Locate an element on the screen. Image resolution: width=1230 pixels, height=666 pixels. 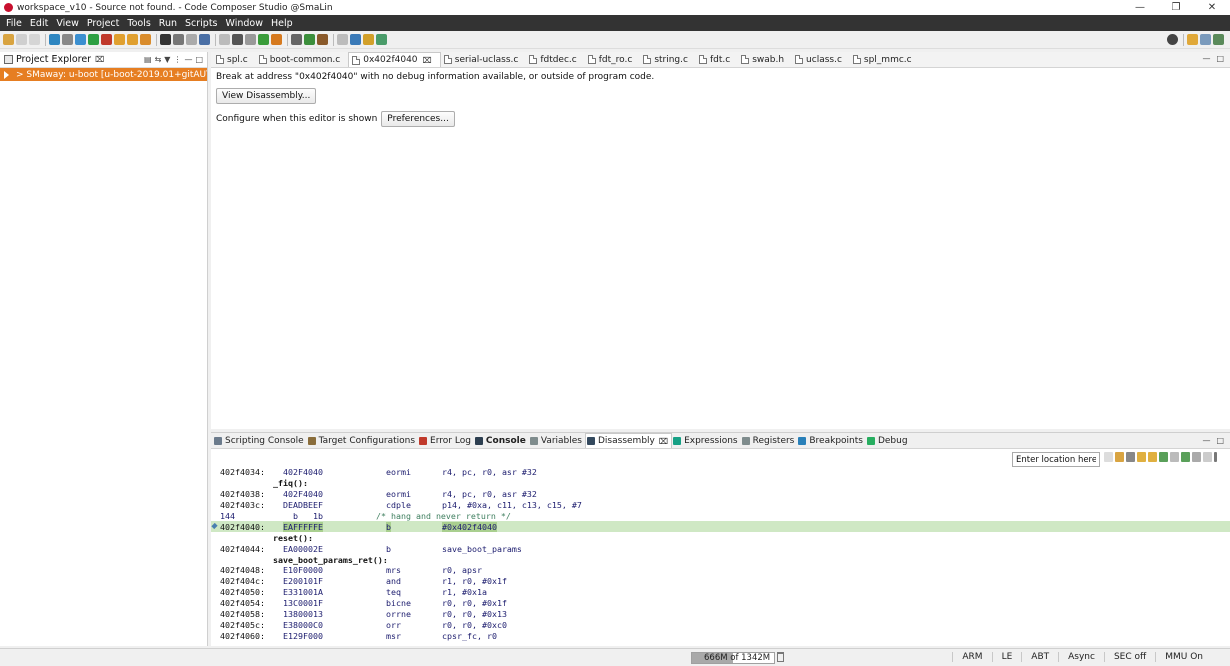
memory-browser-icon is located at coordinates (165, 39).